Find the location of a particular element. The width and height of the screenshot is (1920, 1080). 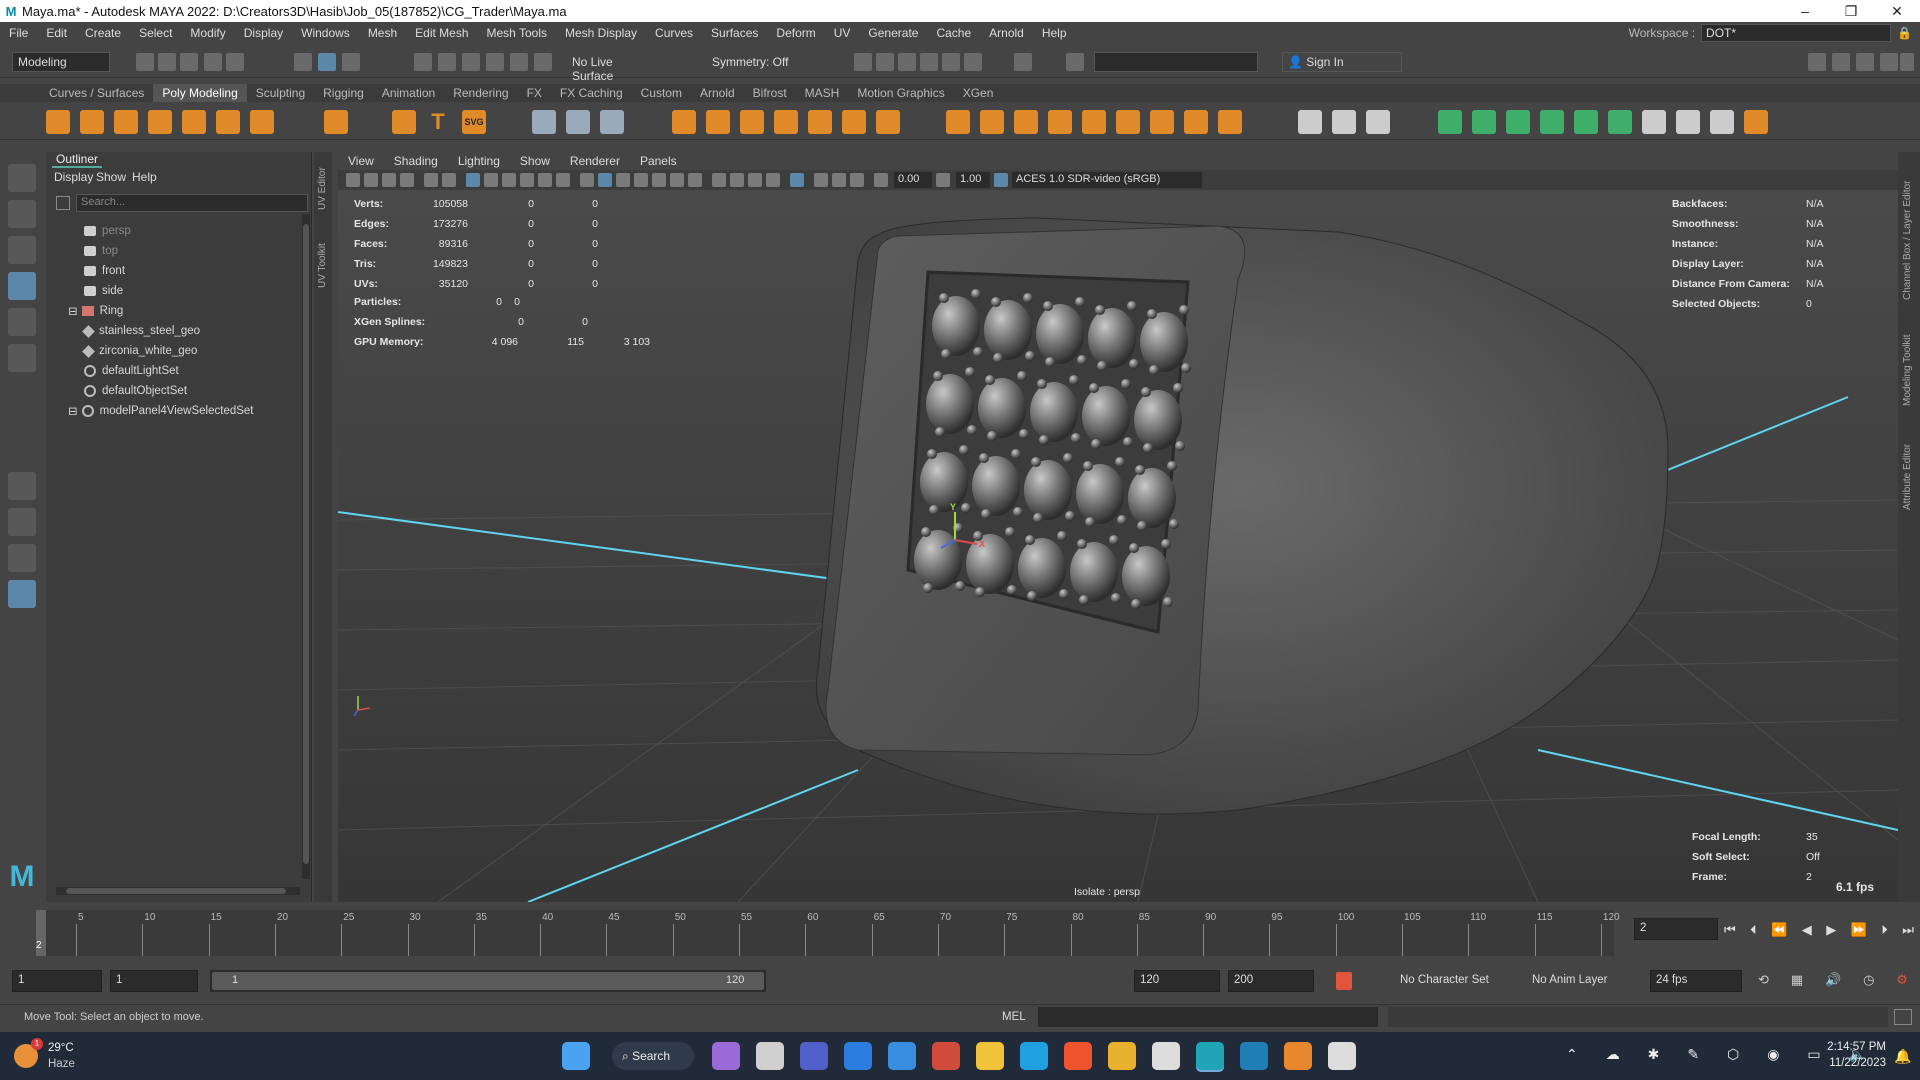

shelf-tab-bifrost: Bifrost is located at coordinates (770, 93).